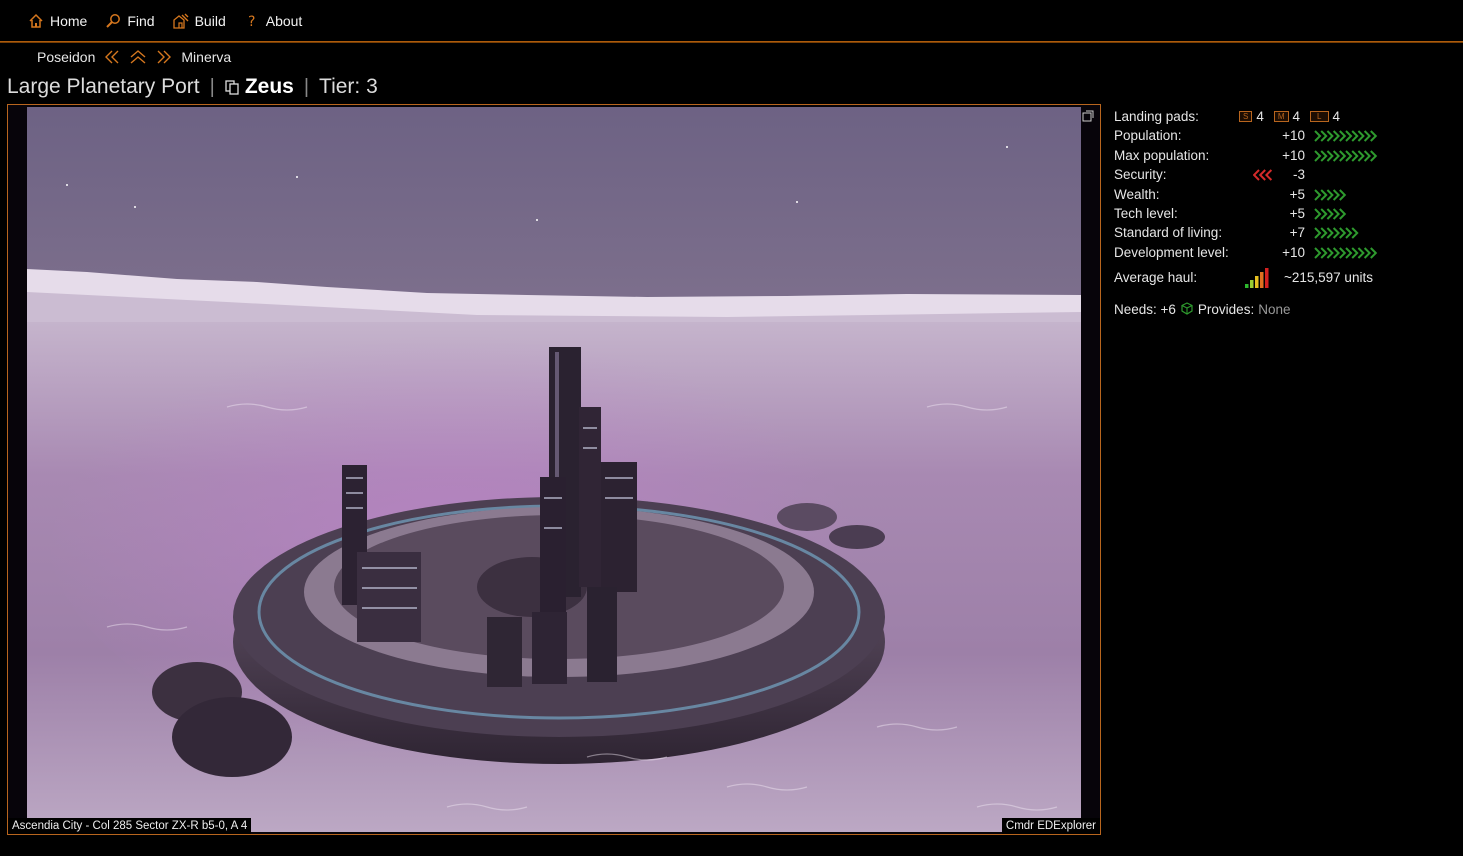 The image size is (1463, 856). Describe the element at coordinates (1319, 117) in the screenshot. I see `large-pad-badge: L` at that location.